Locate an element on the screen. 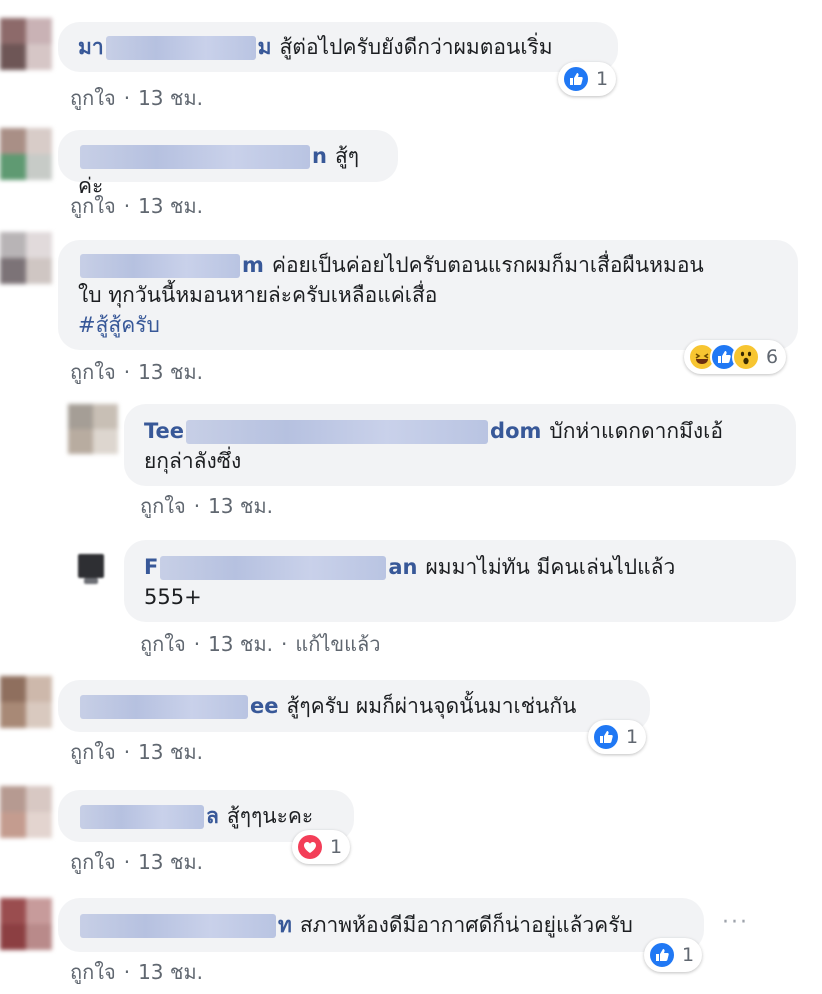  reaction-summary: 6 is located at coordinates (735, 357).